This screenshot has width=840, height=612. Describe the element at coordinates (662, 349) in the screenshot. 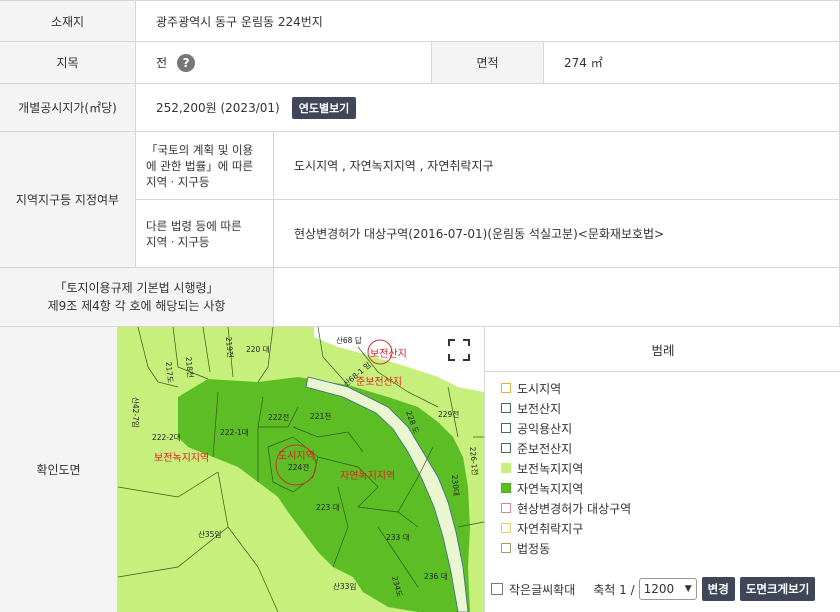

I see `legend-title: 범례` at that location.